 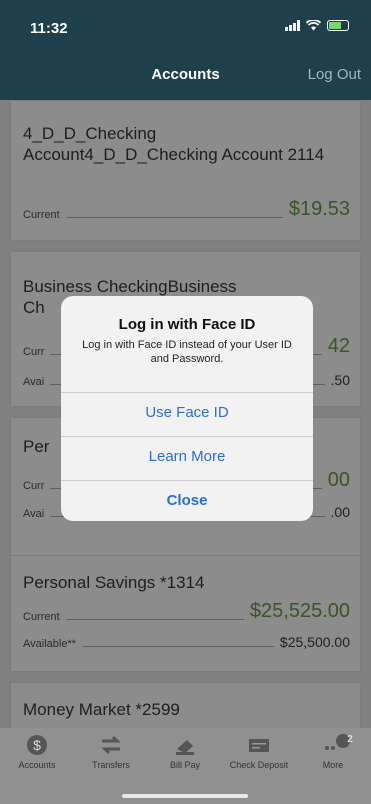 What do you see at coordinates (185, 22) in the screenshot?
I see `status-bar: 11:32` at bounding box center [185, 22].